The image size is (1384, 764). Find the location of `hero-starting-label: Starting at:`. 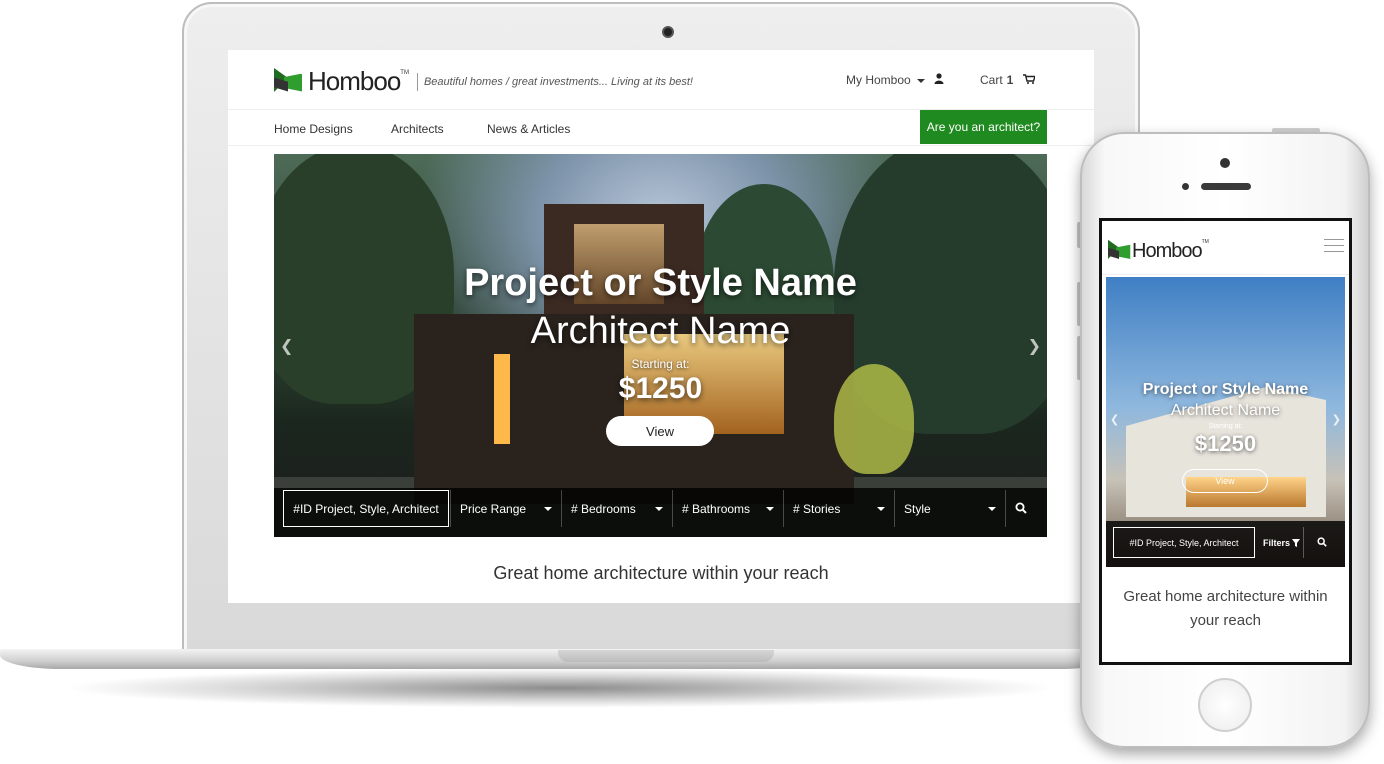

hero-starting-label: Starting at: is located at coordinates (660, 364).